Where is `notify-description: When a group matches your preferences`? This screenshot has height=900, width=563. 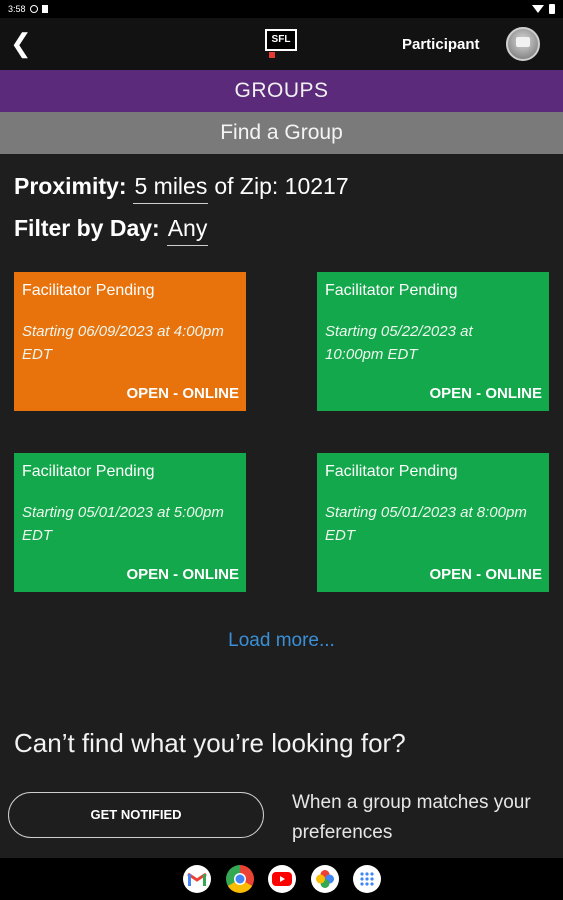 notify-description: When a group matches your preferences is located at coordinates (411, 817).